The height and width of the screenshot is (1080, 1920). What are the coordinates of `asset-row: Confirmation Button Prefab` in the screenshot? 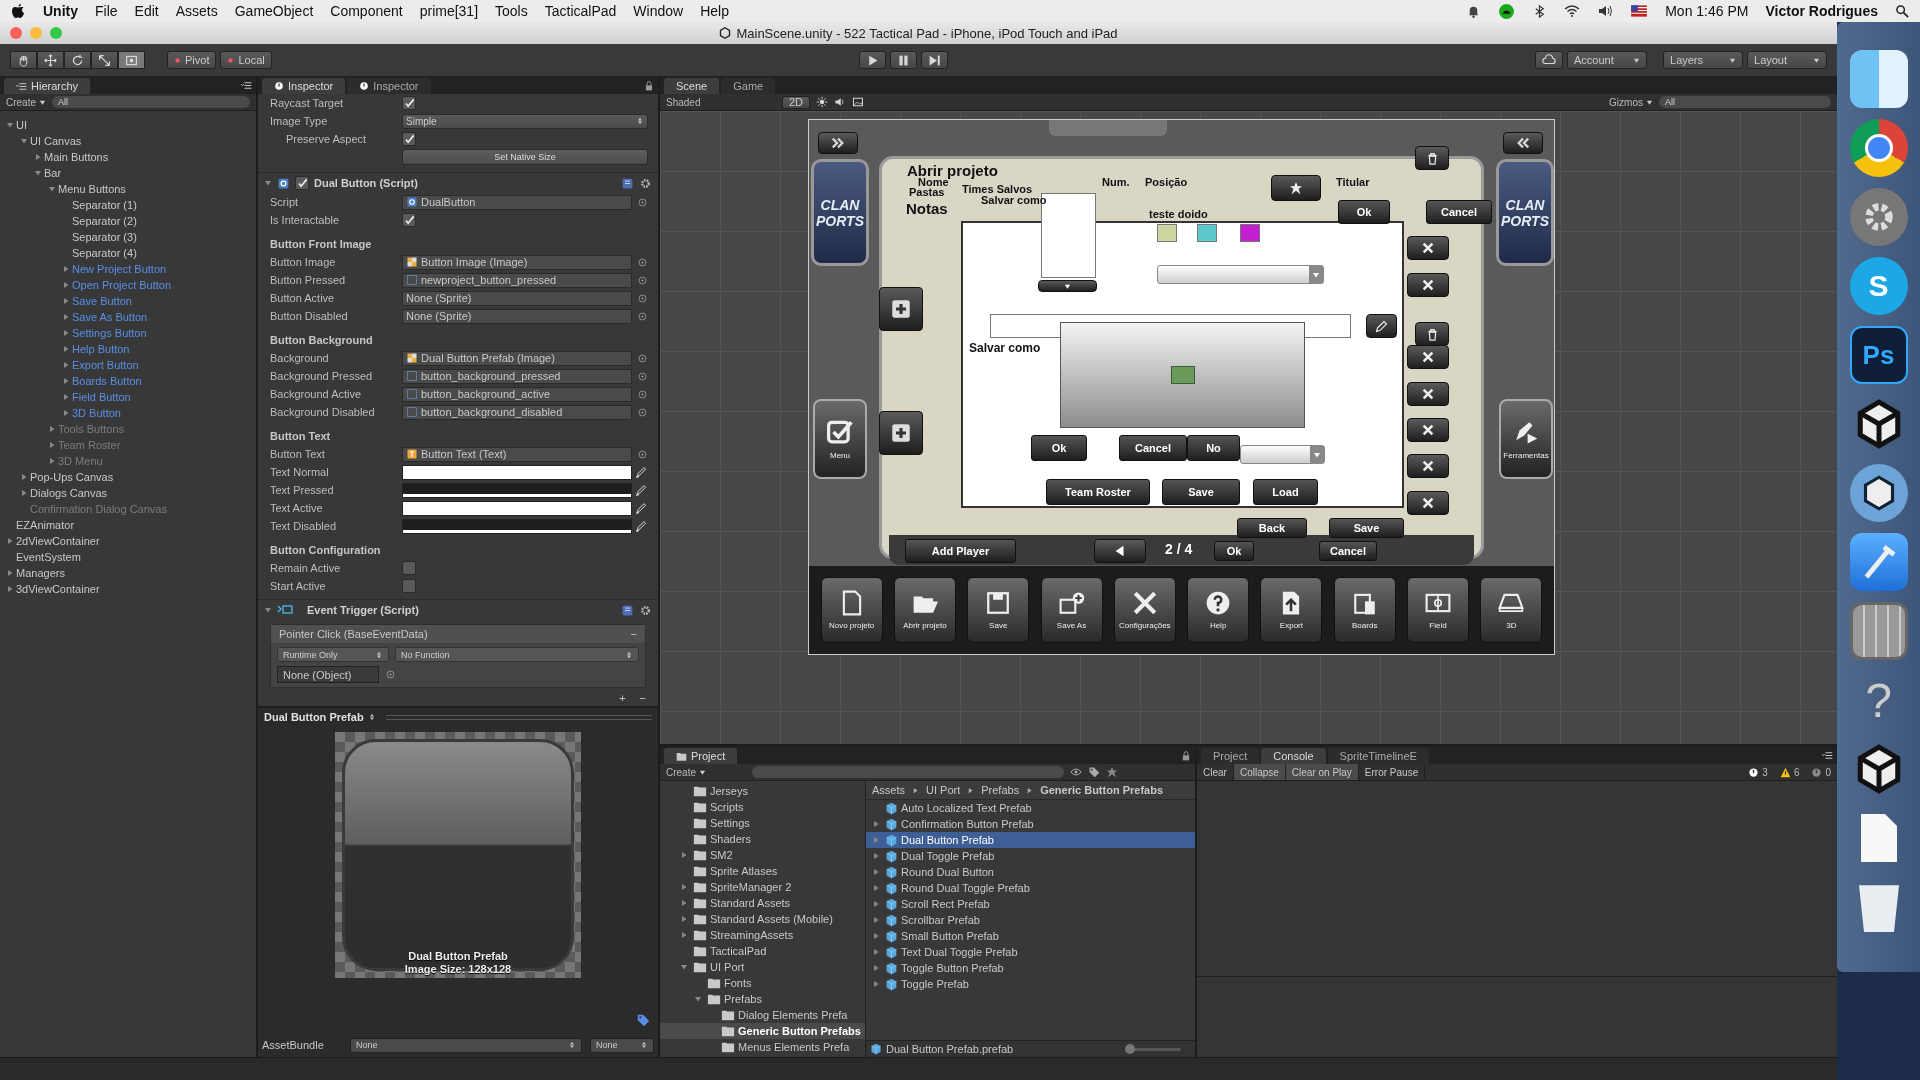 It's located at (1030, 824).